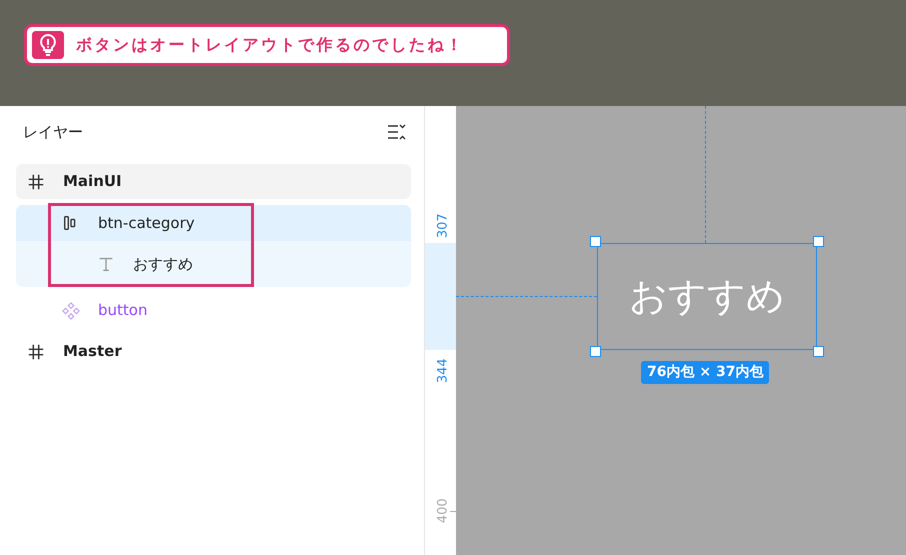 The width and height of the screenshot is (906, 555). I want to click on ruler-label: 307, so click(443, 226).